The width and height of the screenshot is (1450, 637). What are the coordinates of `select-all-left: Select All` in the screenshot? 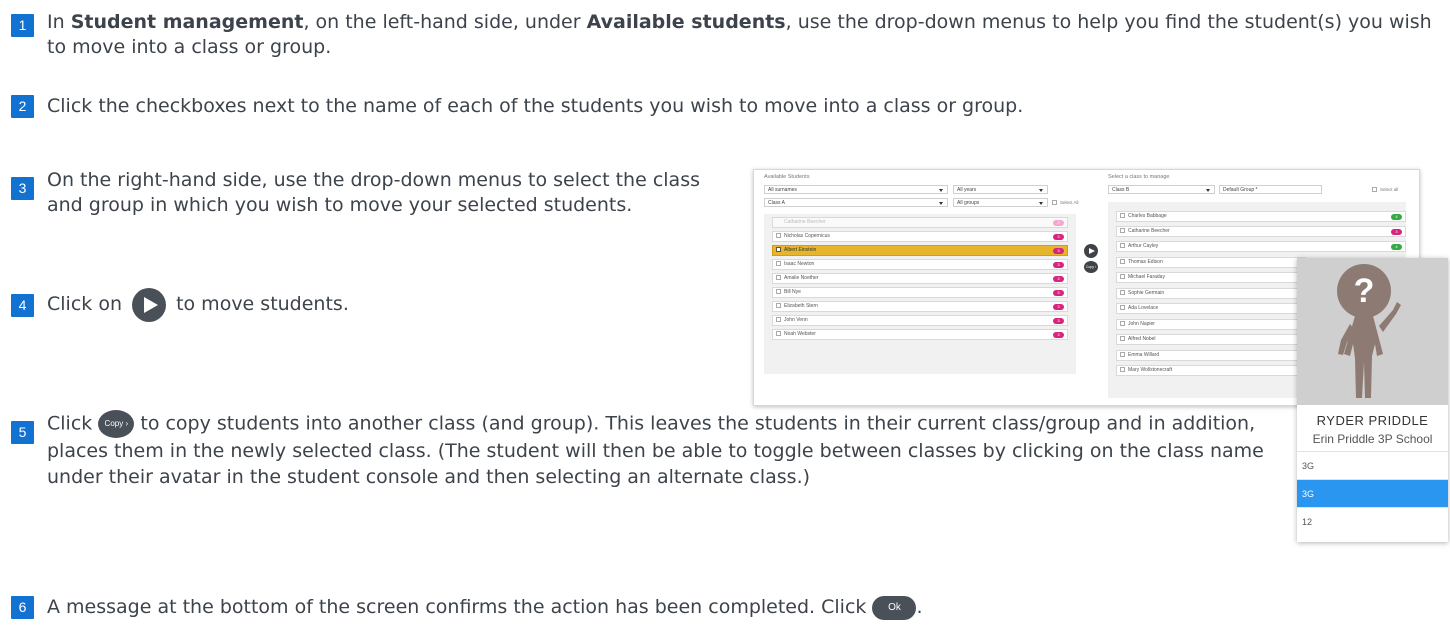 It's located at (1065, 203).